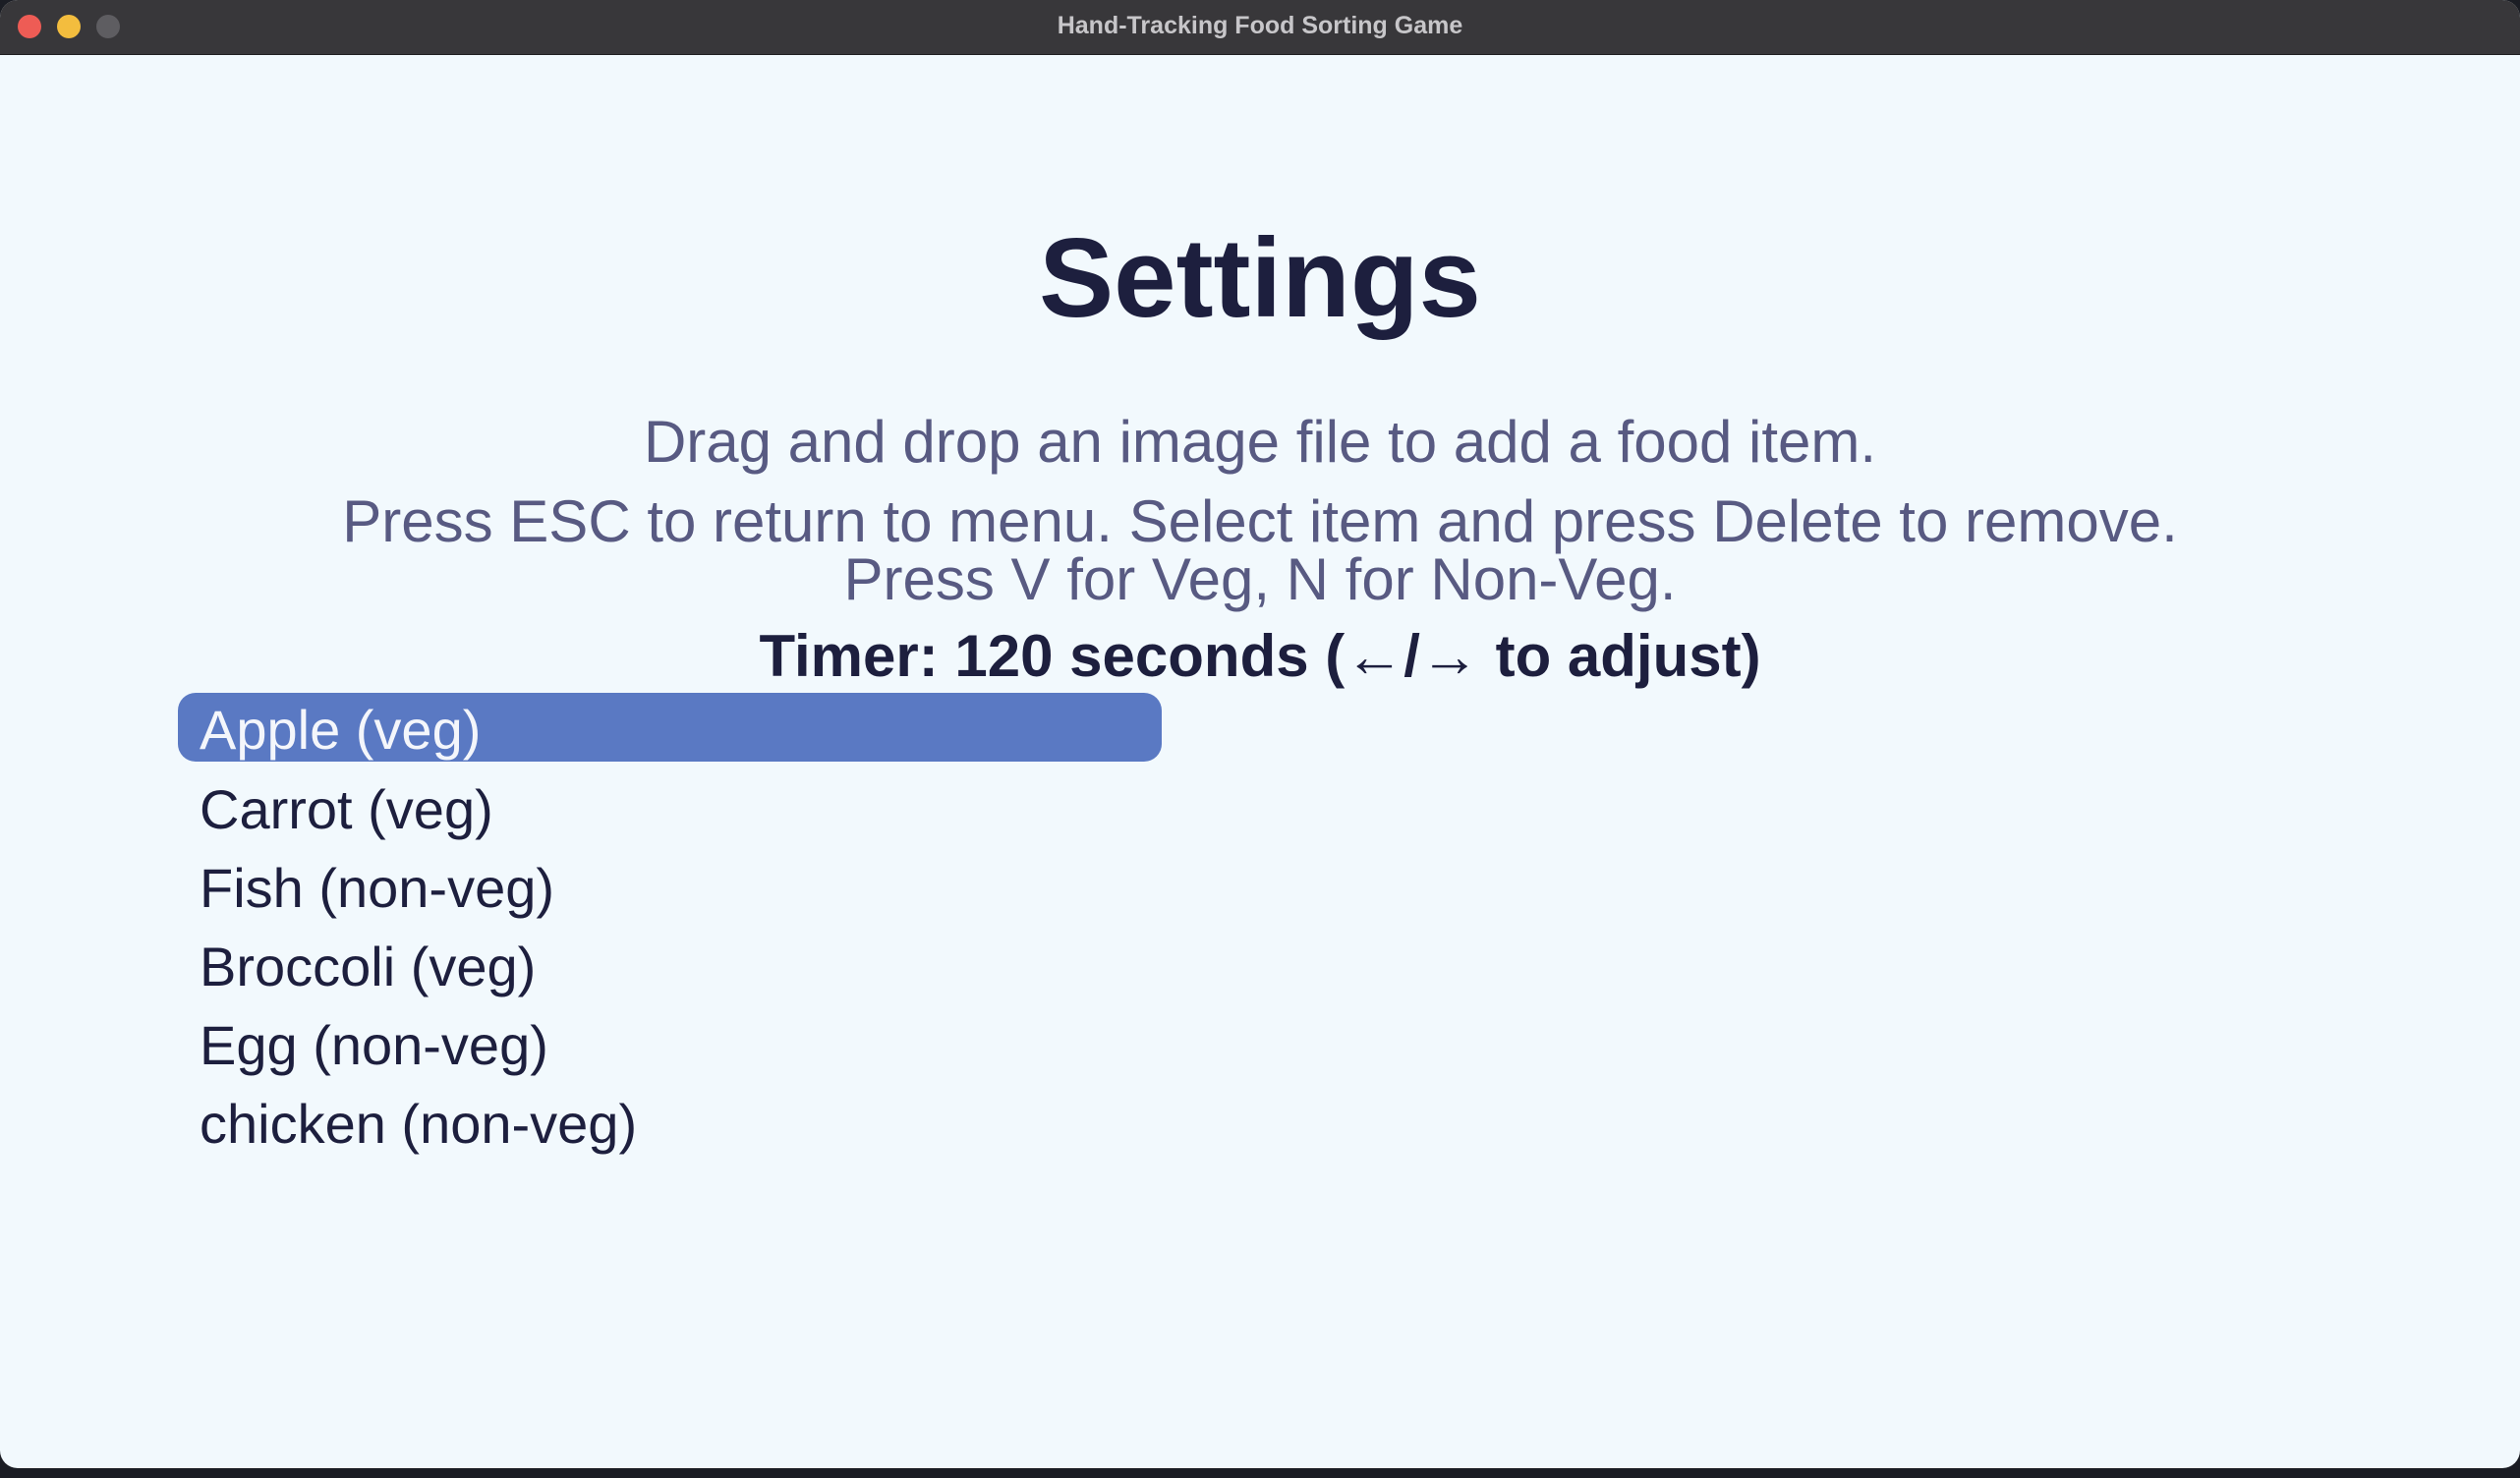 The width and height of the screenshot is (2520, 1478). What do you see at coordinates (670, 968) in the screenshot?
I see `food-item-broccoli: Broccoli (veg)` at bounding box center [670, 968].